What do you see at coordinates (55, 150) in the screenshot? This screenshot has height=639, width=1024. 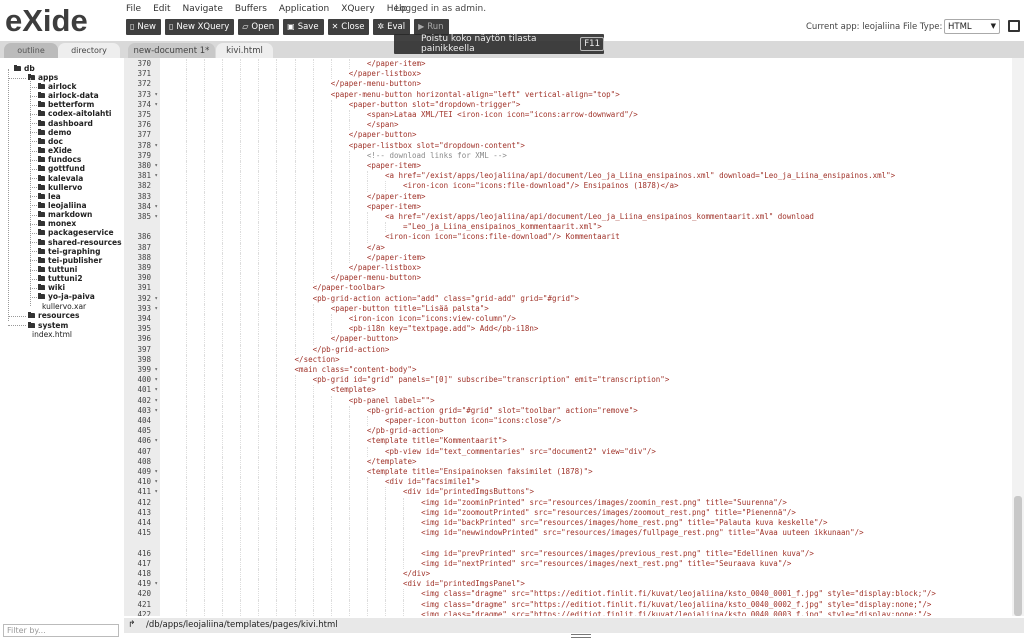 I see `tree-item-eXide: eXide` at bounding box center [55, 150].